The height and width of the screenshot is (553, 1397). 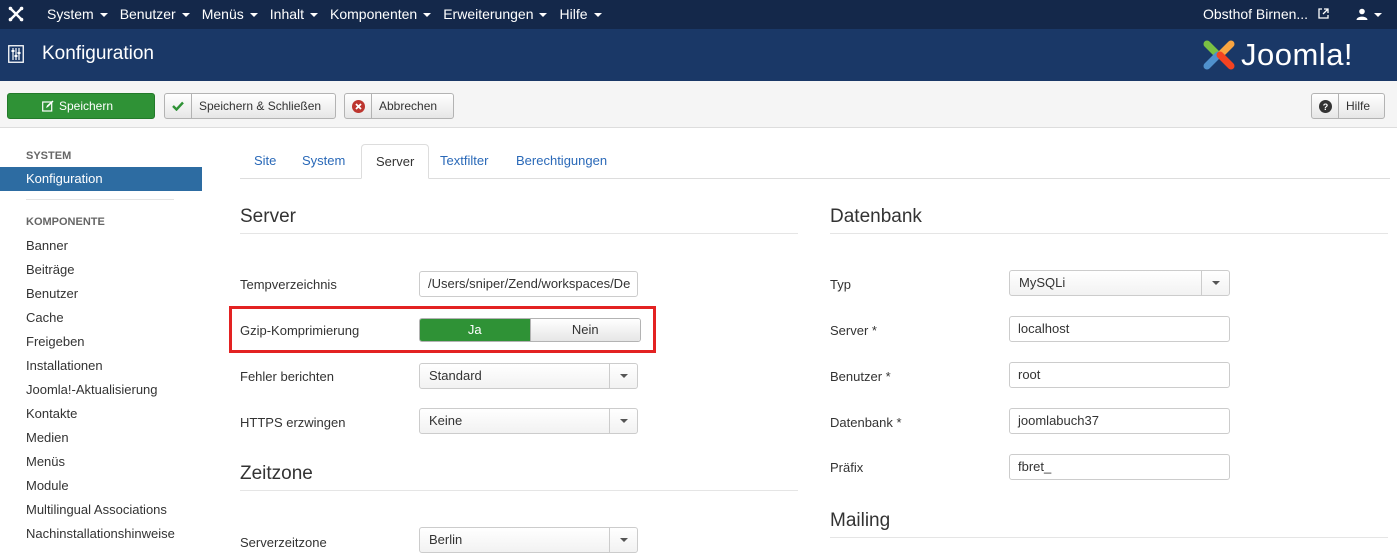 What do you see at coordinates (358, 106) in the screenshot?
I see `cancel-circle-icon` at bounding box center [358, 106].